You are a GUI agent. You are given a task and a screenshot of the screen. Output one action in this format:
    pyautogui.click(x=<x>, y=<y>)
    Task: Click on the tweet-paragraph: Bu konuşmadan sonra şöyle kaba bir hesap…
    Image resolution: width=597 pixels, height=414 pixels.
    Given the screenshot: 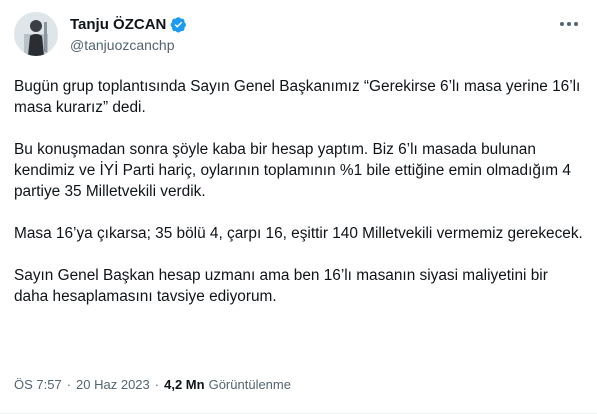 What is the action you would take?
    pyautogui.click(x=292, y=170)
    